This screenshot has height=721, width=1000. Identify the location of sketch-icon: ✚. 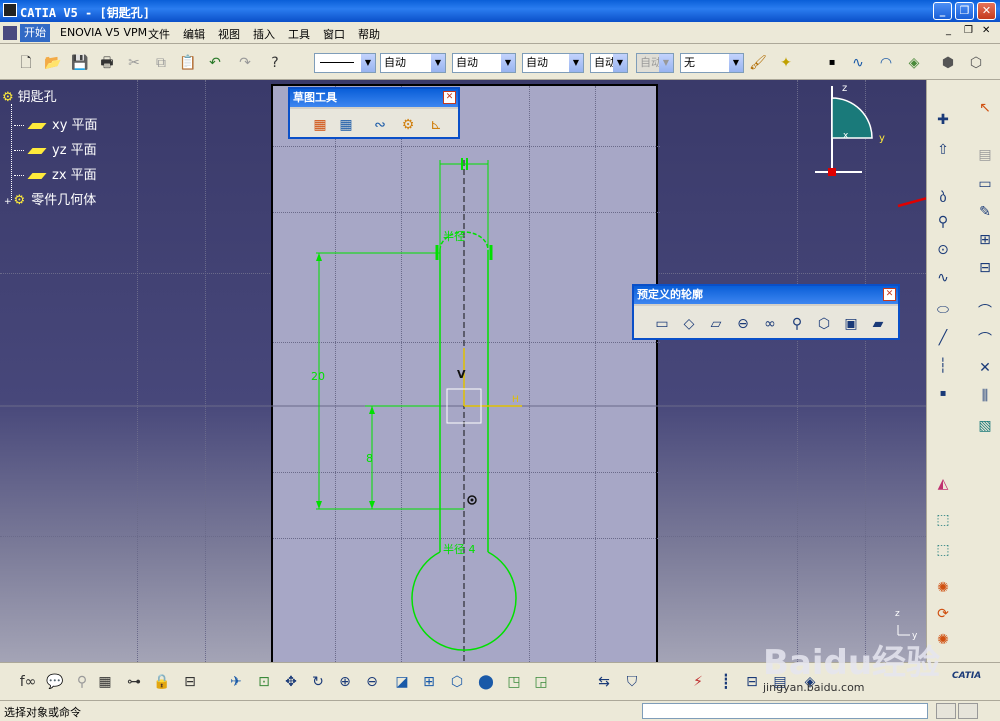
(943, 120).